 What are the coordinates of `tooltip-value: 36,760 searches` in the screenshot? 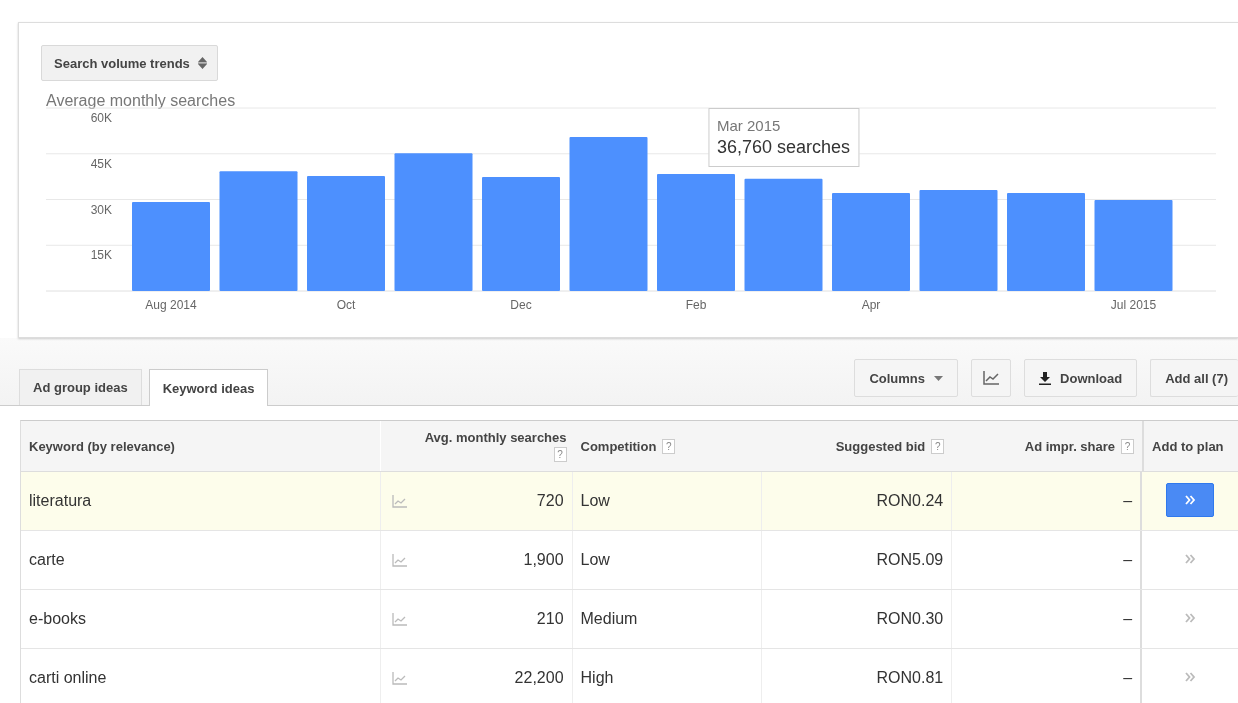 It's located at (783, 147).